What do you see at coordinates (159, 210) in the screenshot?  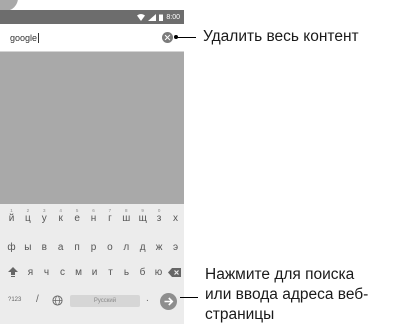 I see `key-hint: 0` at bounding box center [159, 210].